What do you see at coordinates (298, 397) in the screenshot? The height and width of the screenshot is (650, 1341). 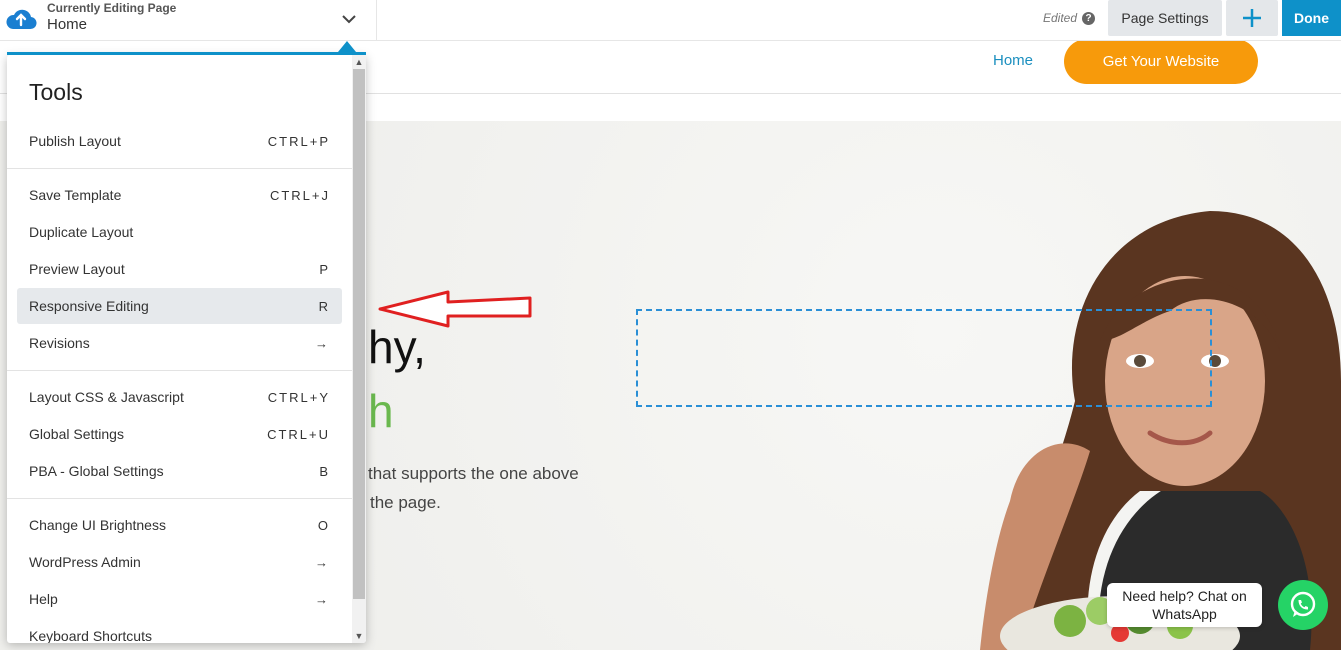 I see `menu-item-shortcut: CTRL+Y` at bounding box center [298, 397].